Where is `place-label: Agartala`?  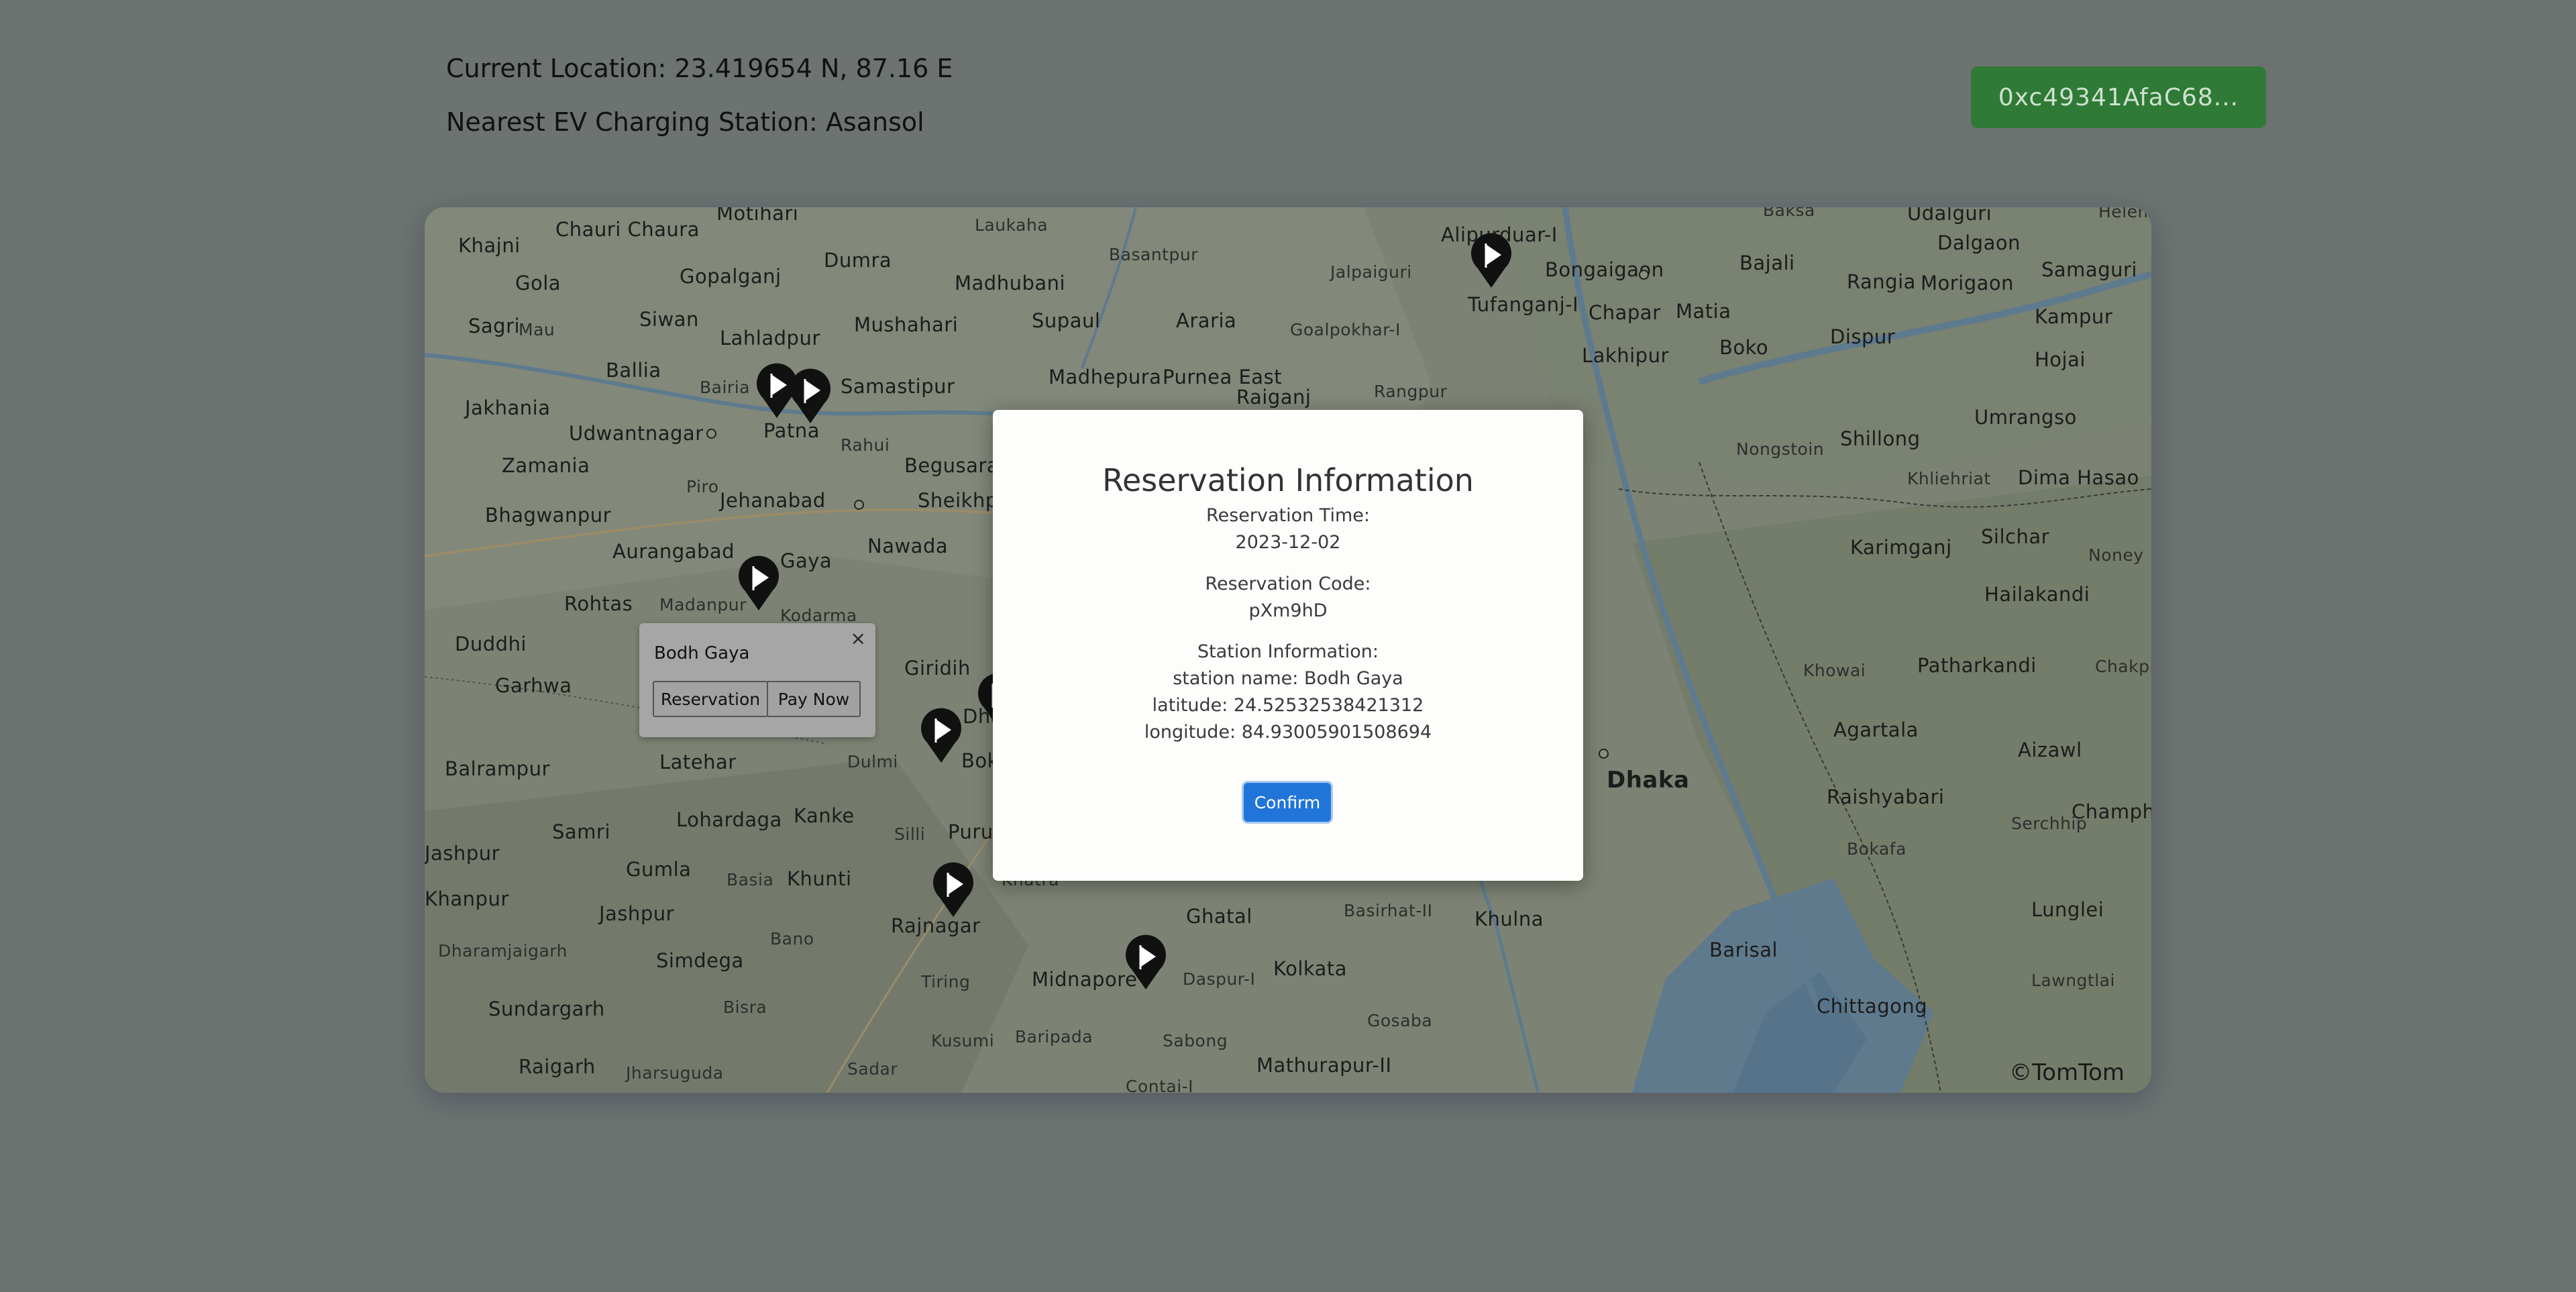
place-label: Agartala is located at coordinates (1876, 729).